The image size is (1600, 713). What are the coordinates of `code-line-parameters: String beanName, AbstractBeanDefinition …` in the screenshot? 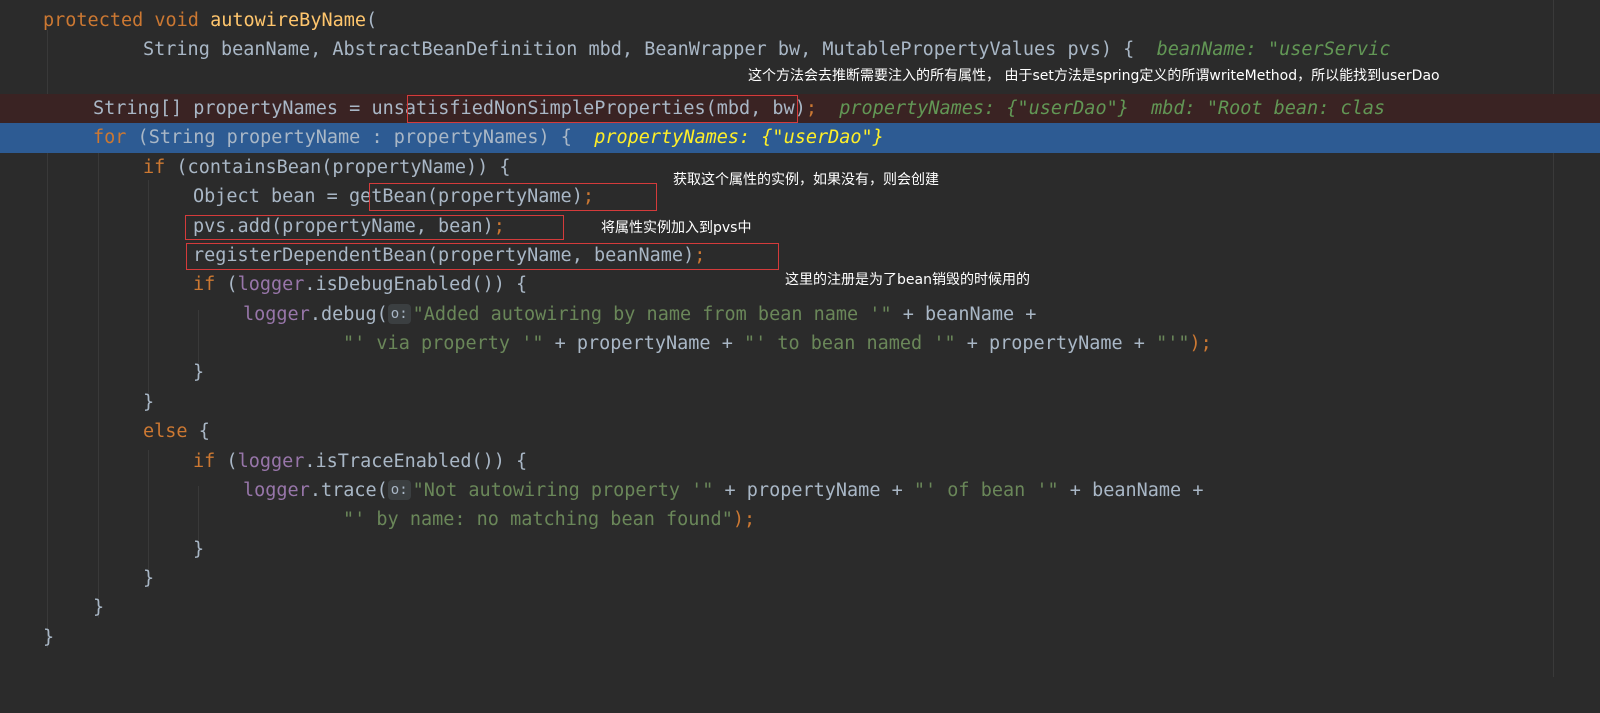 It's located at (800, 50).